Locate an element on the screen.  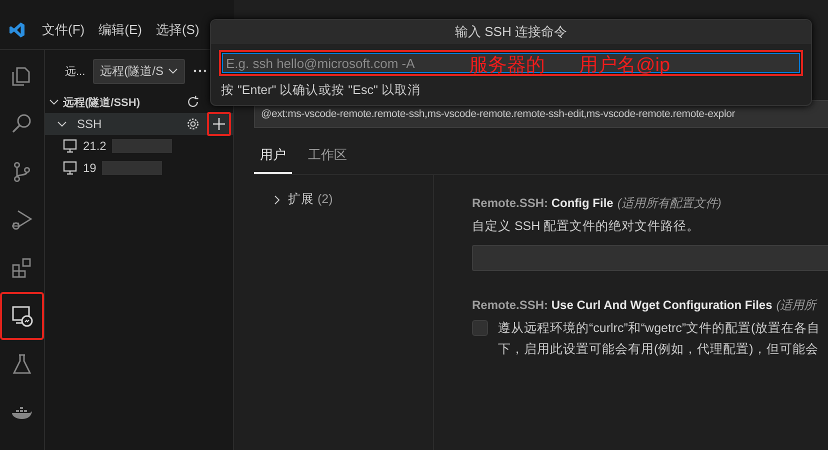
flask-icon is located at coordinates (22, 364).